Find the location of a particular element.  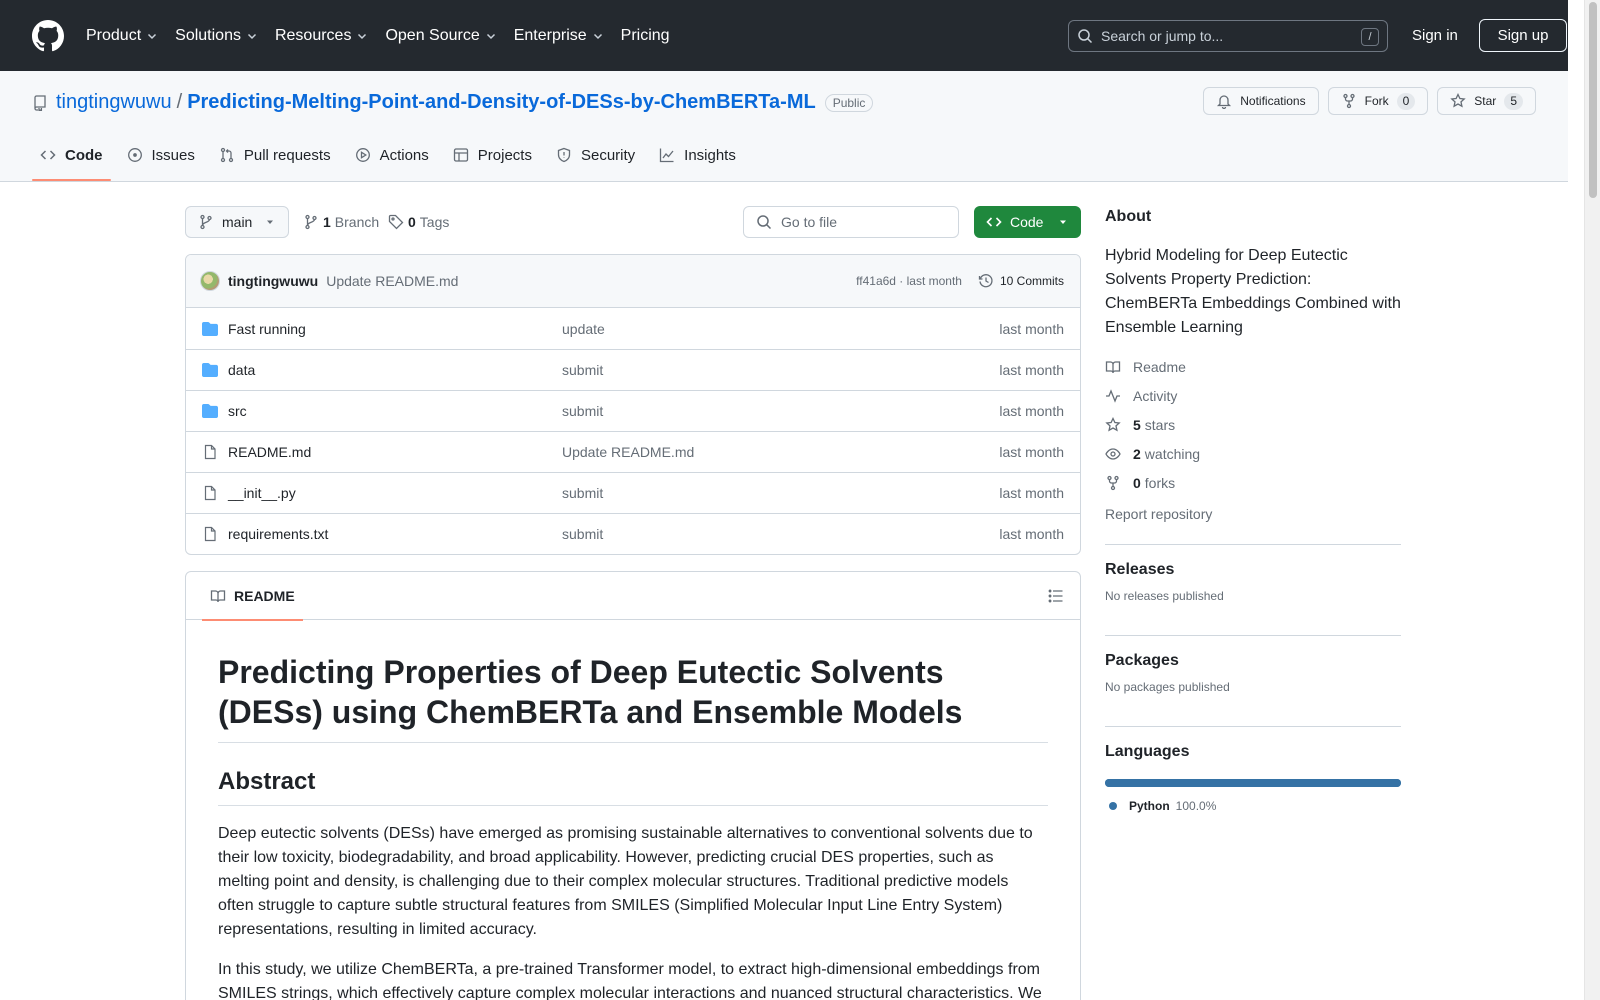

file-name-link: README.md is located at coordinates (395, 452).